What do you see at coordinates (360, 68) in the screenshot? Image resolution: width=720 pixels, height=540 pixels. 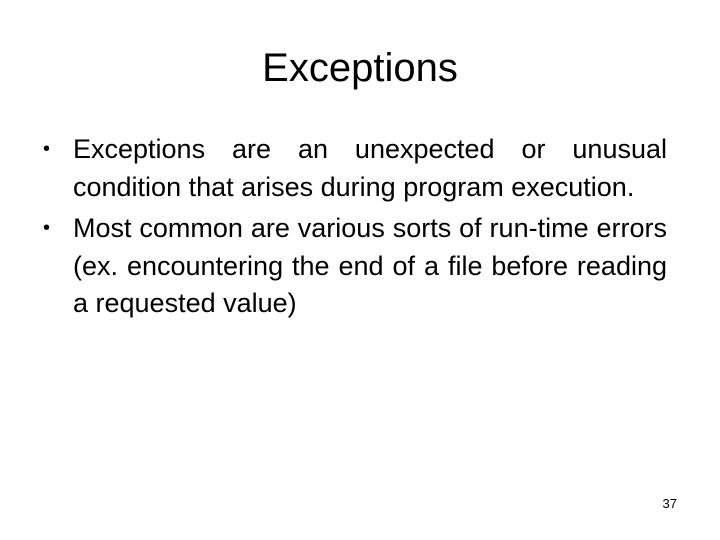 I see `slide-title: Exceptions` at bounding box center [360, 68].